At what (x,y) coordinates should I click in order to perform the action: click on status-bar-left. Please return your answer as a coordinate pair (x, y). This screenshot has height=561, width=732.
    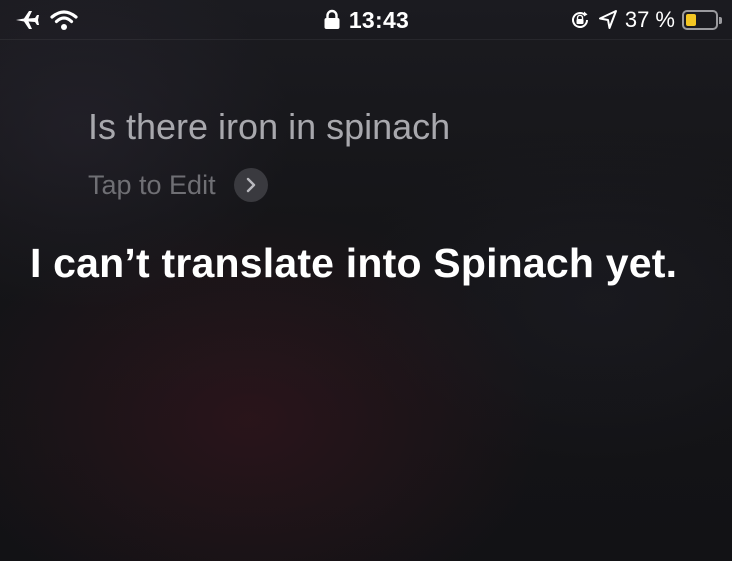
    Looking at the image, I should click on (46, 20).